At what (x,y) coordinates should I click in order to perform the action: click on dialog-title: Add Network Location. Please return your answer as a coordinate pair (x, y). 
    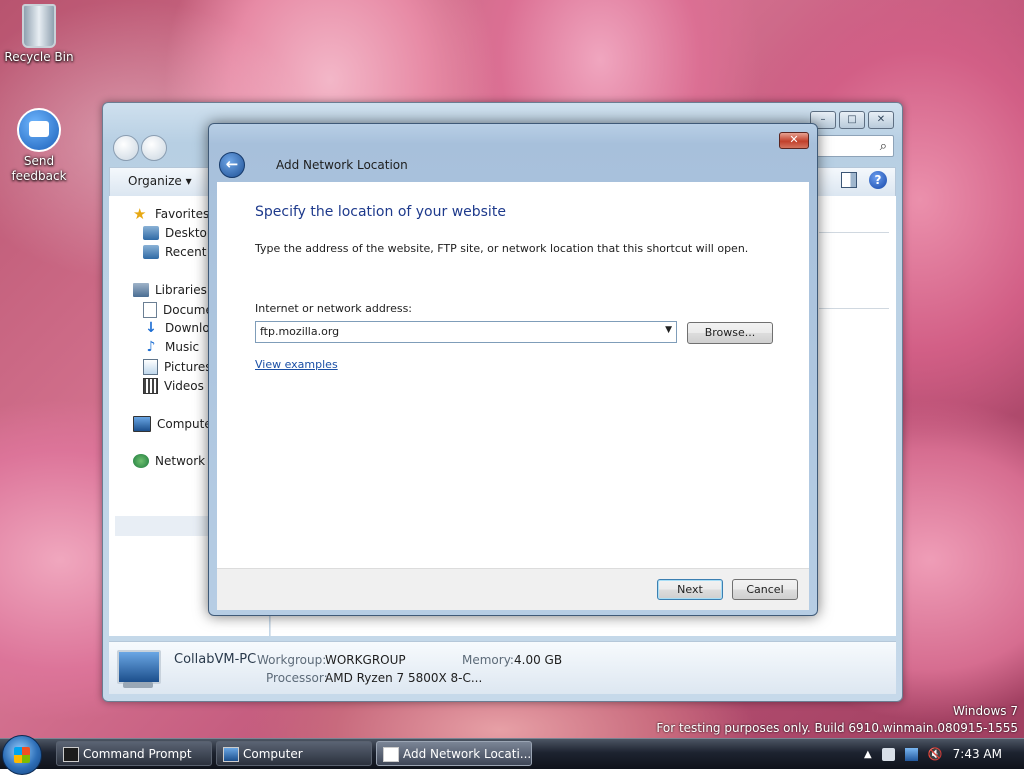
    Looking at the image, I should click on (342, 165).